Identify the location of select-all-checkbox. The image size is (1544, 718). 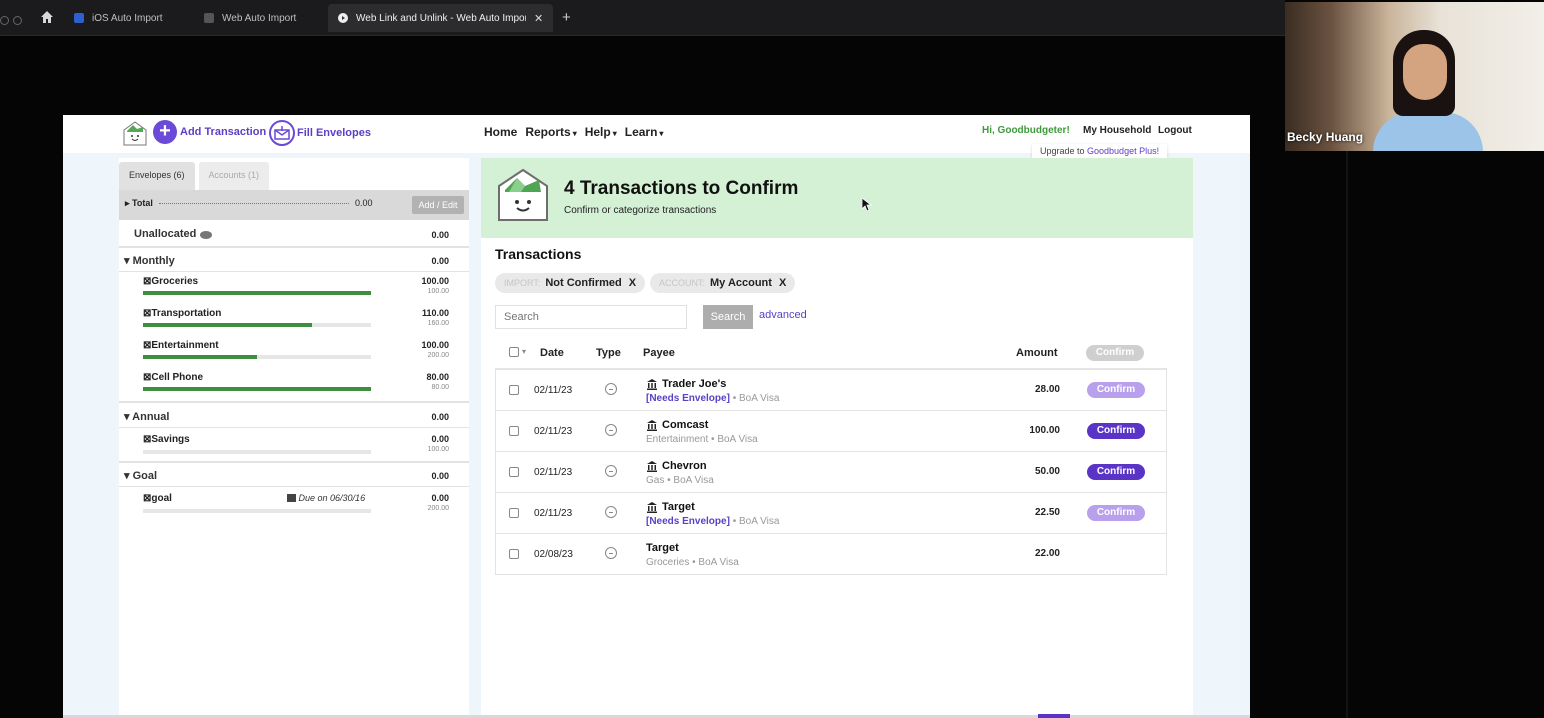
(514, 352).